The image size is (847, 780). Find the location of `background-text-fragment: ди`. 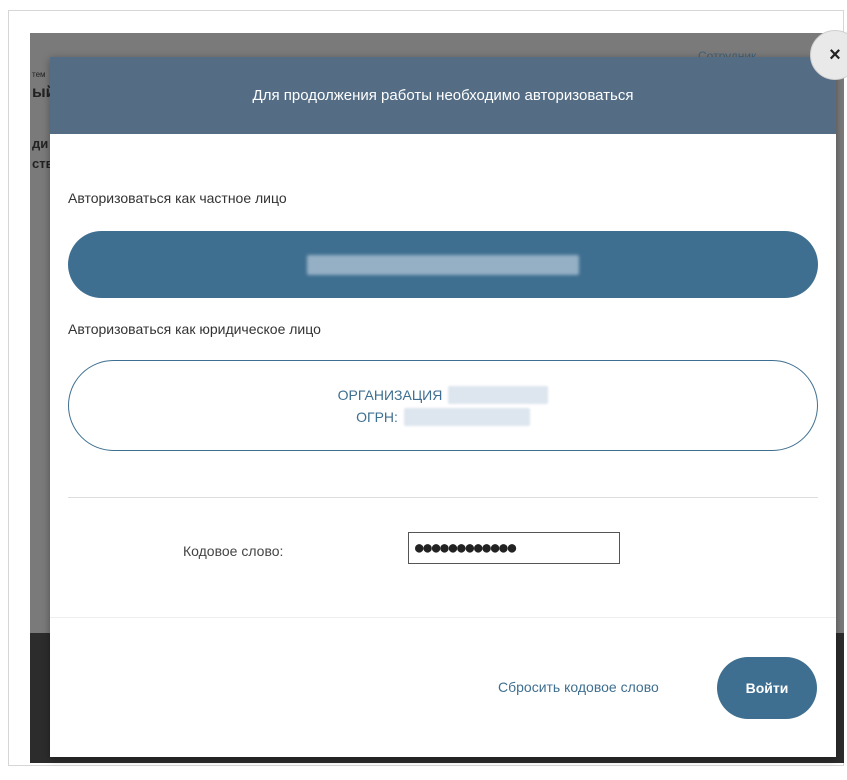

background-text-fragment: ди is located at coordinates (40, 143).